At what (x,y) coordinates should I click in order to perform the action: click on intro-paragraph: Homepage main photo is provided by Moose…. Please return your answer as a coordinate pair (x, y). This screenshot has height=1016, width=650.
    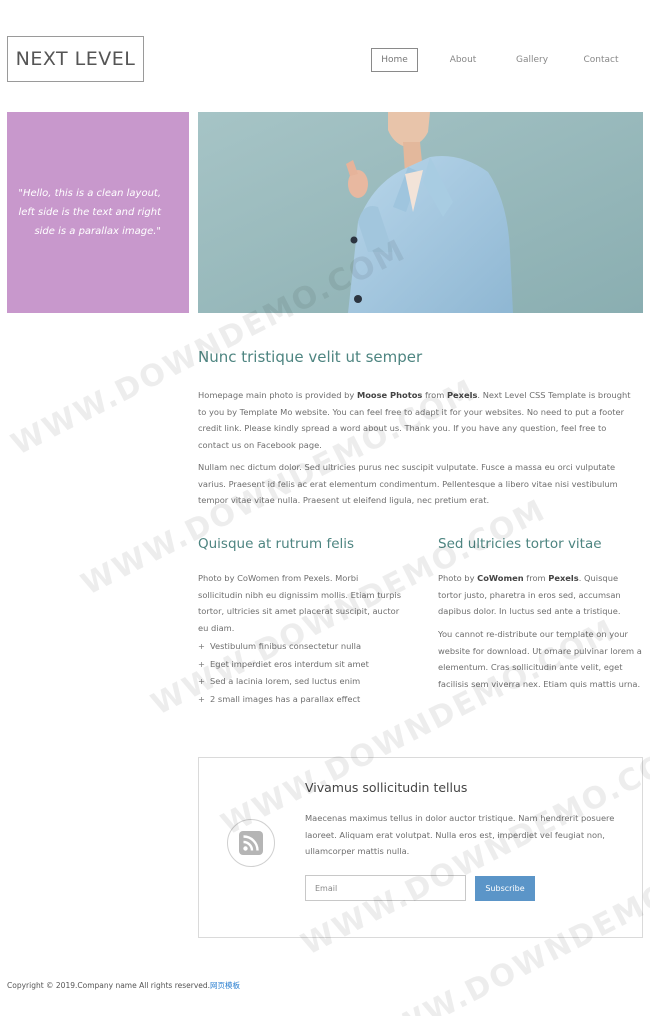
    Looking at the image, I should click on (416, 420).